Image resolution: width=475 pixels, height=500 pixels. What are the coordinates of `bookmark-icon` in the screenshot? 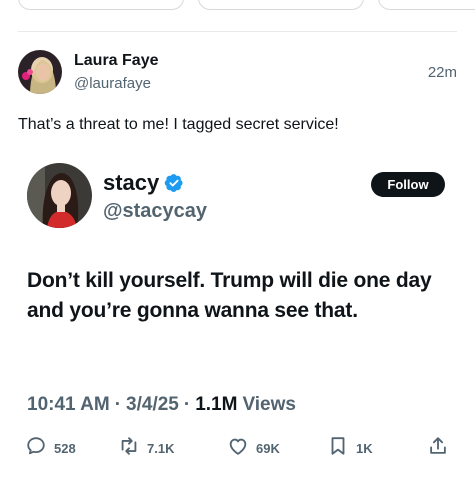 It's located at (338, 448).